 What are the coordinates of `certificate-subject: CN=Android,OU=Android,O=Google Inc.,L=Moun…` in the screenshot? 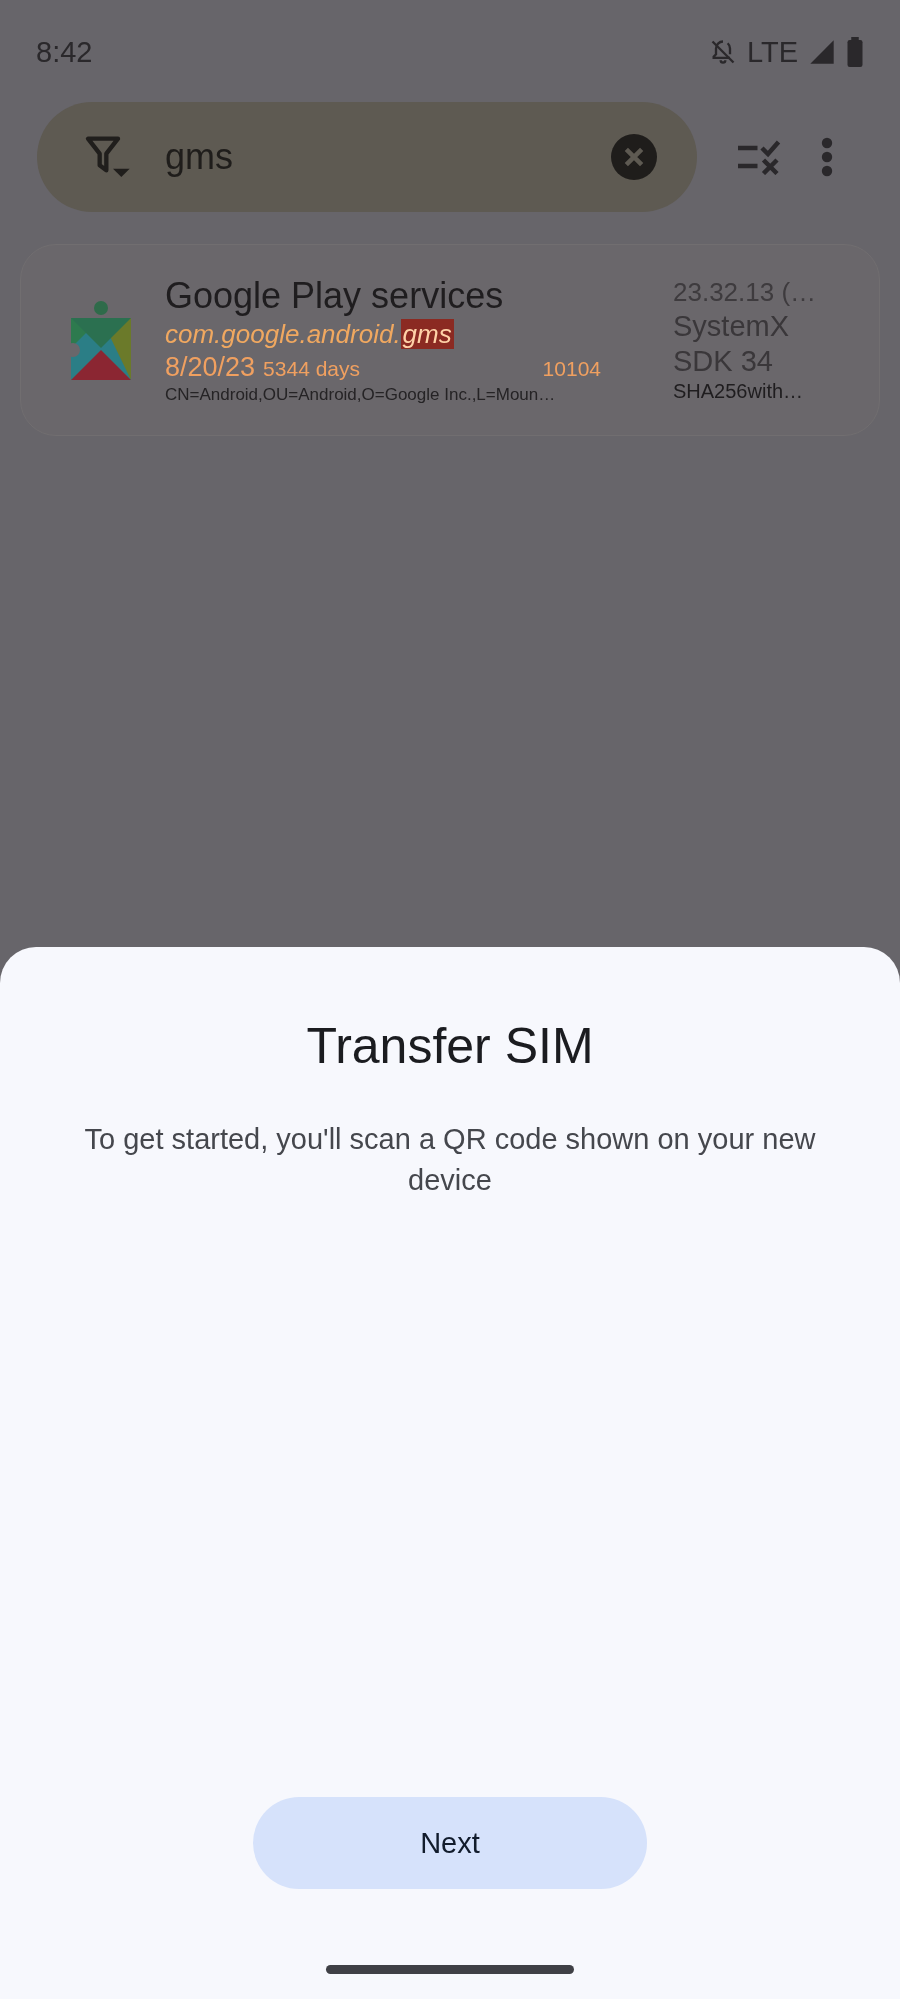 It's located at (361, 395).